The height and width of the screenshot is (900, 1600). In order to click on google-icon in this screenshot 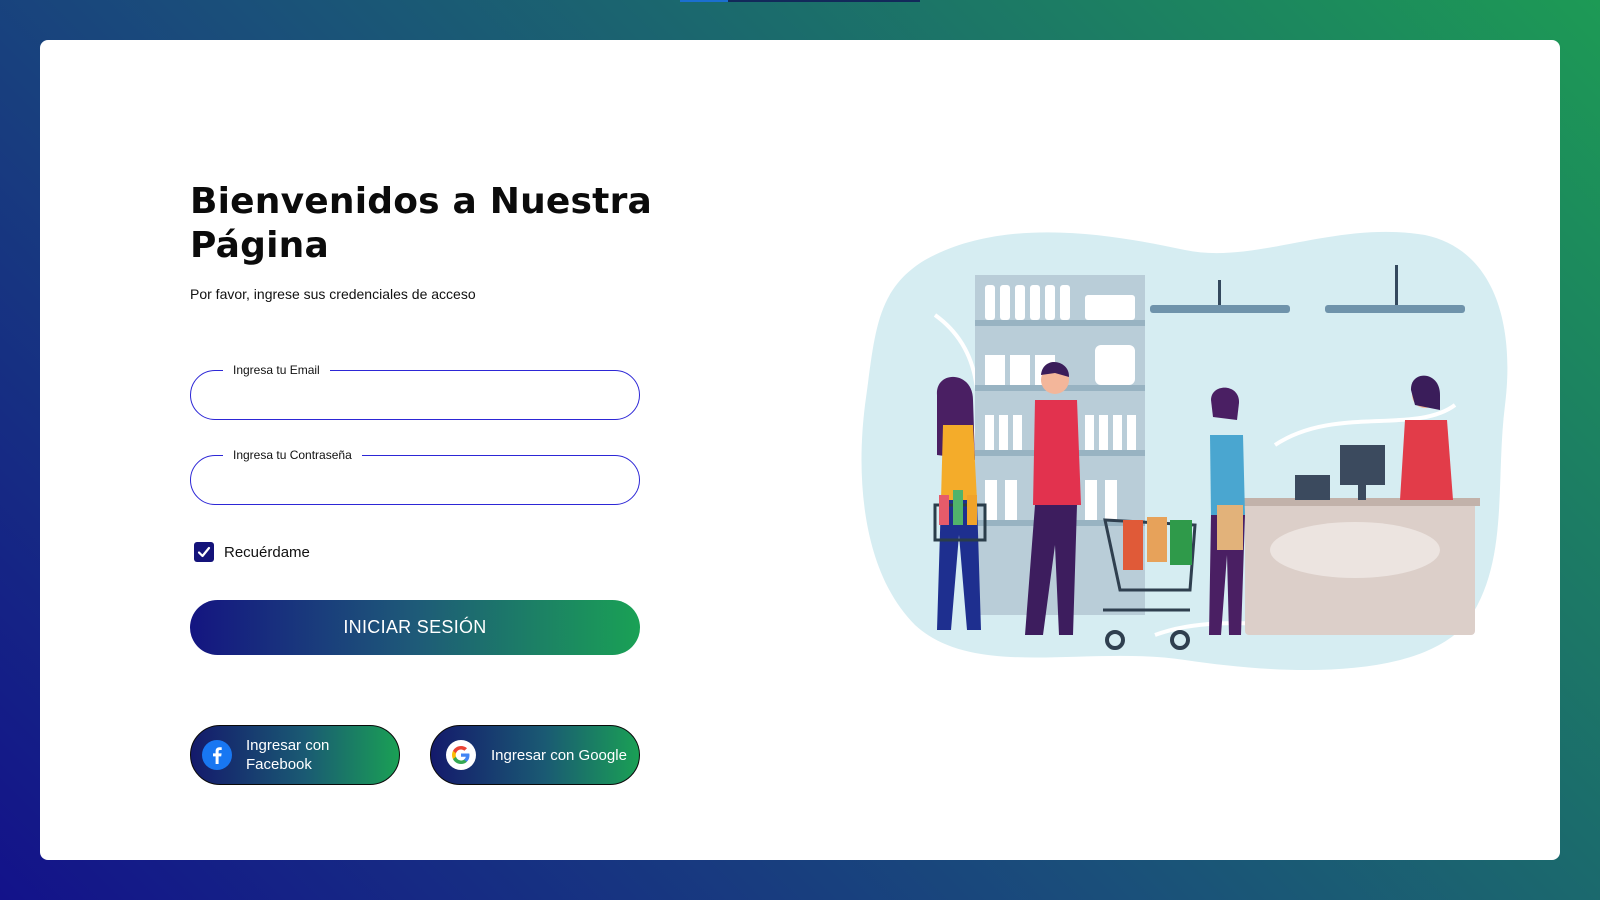, I will do `click(461, 755)`.